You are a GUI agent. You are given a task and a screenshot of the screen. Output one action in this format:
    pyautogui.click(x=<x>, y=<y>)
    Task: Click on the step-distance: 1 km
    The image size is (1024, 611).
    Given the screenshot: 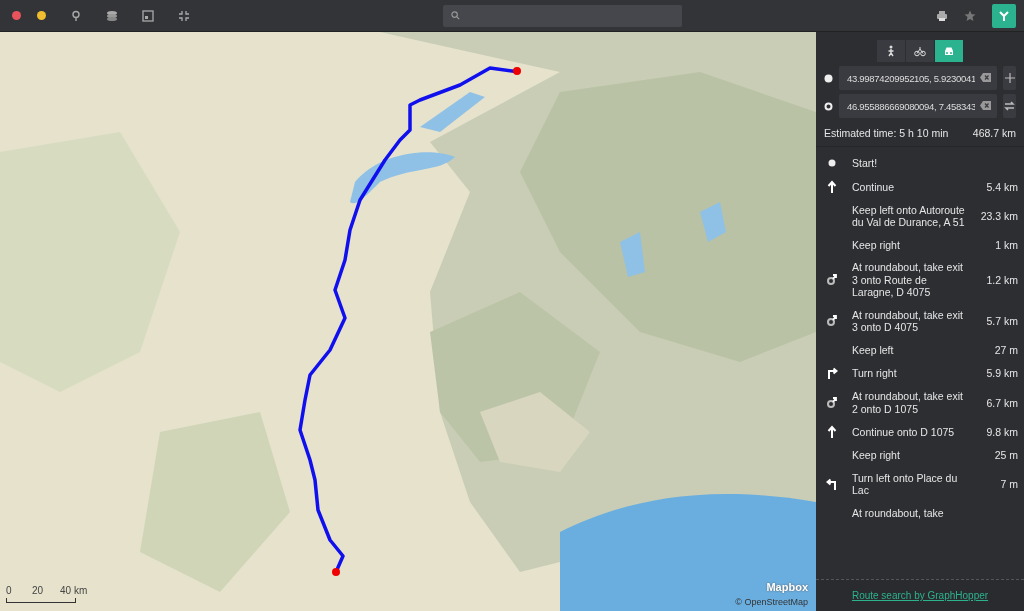 What is the action you would take?
    pyautogui.click(x=1006, y=245)
    